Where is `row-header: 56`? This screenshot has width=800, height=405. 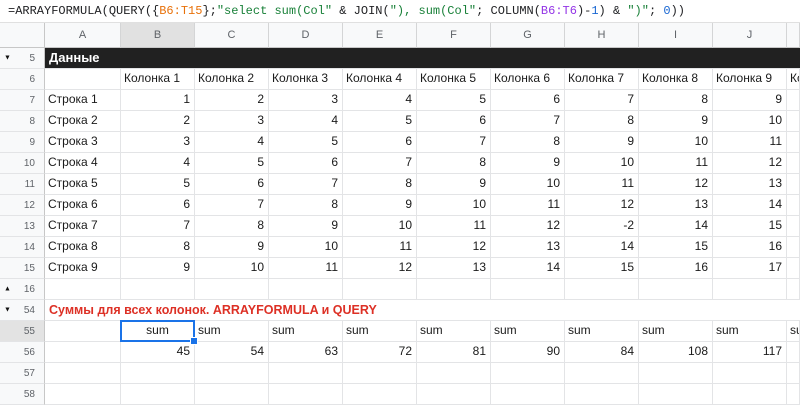
row-header: 56 is located at coordinates (22, 352).